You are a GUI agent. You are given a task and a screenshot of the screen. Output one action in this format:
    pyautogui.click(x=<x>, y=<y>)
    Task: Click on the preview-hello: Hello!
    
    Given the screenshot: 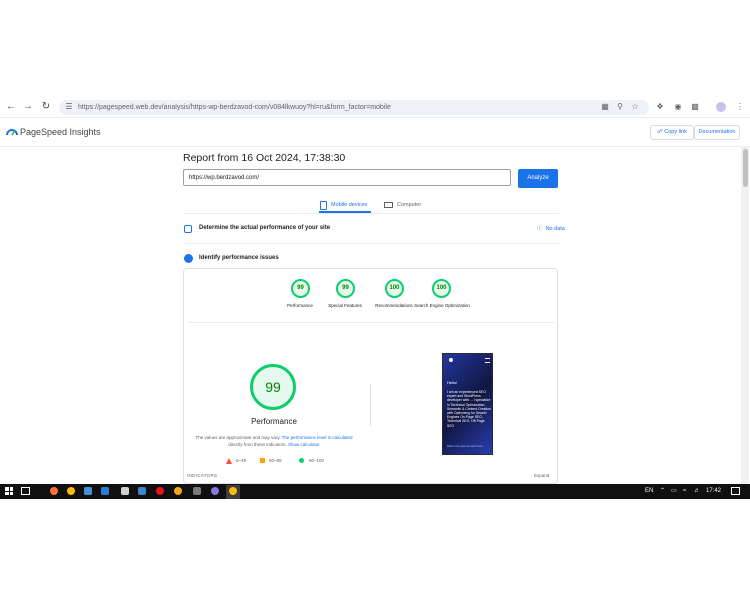 What is the action you would take?
    pyautogui.click(x=452, y=382)
    